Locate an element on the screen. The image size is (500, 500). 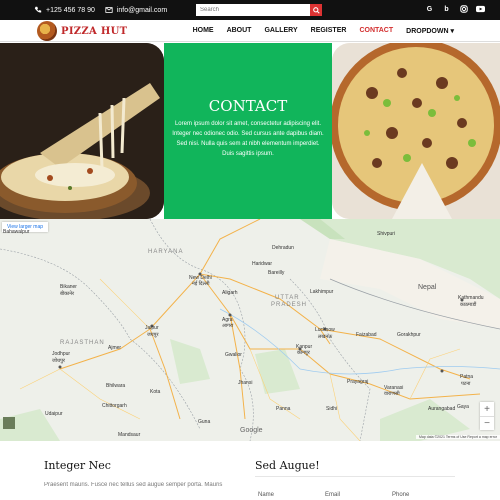
map-label: नई दिल्ली is located at coordinates (201, 284).